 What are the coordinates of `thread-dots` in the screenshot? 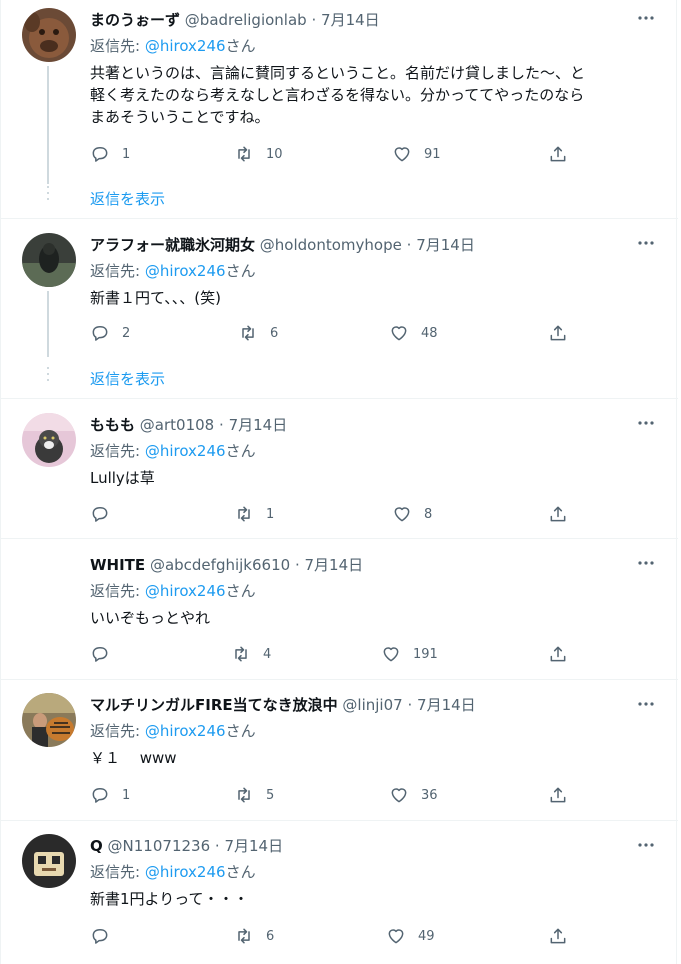 It's located at (48, 195).